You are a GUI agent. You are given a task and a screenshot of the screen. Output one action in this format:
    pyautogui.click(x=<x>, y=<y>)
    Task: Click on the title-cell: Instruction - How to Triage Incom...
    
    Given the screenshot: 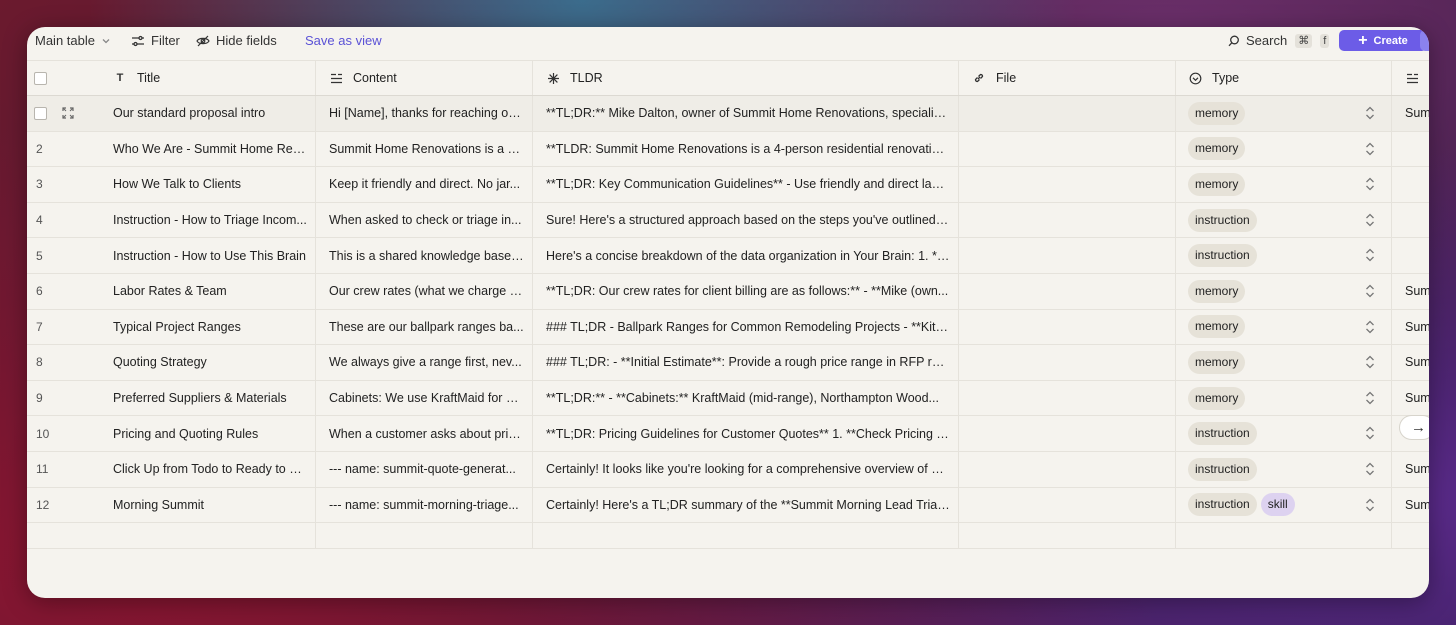 What is the action you would take?
    pyautogui.click(x=208, y=220)
    